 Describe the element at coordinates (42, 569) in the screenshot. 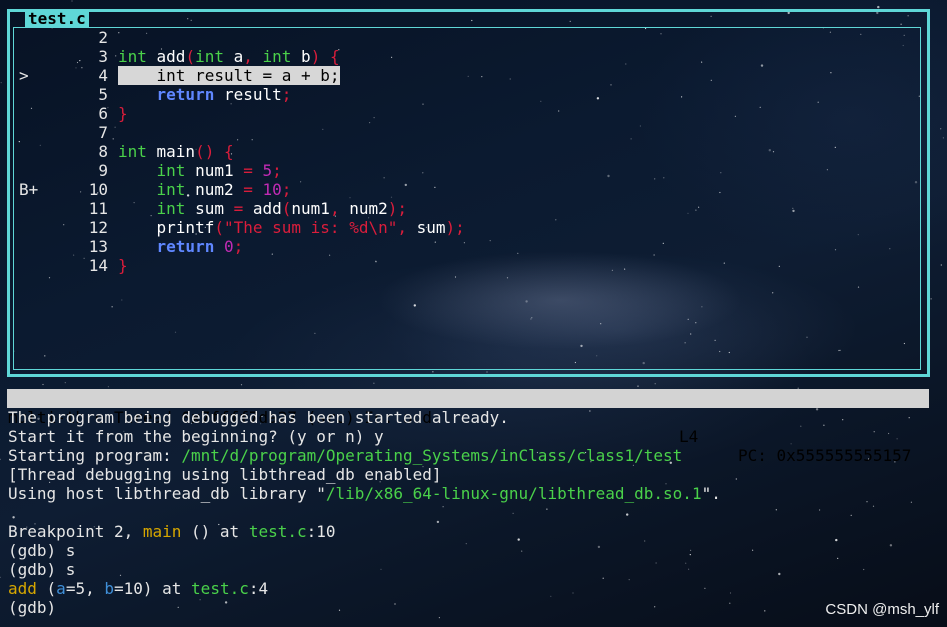

I see `console-text: (gdb) s` at that location.